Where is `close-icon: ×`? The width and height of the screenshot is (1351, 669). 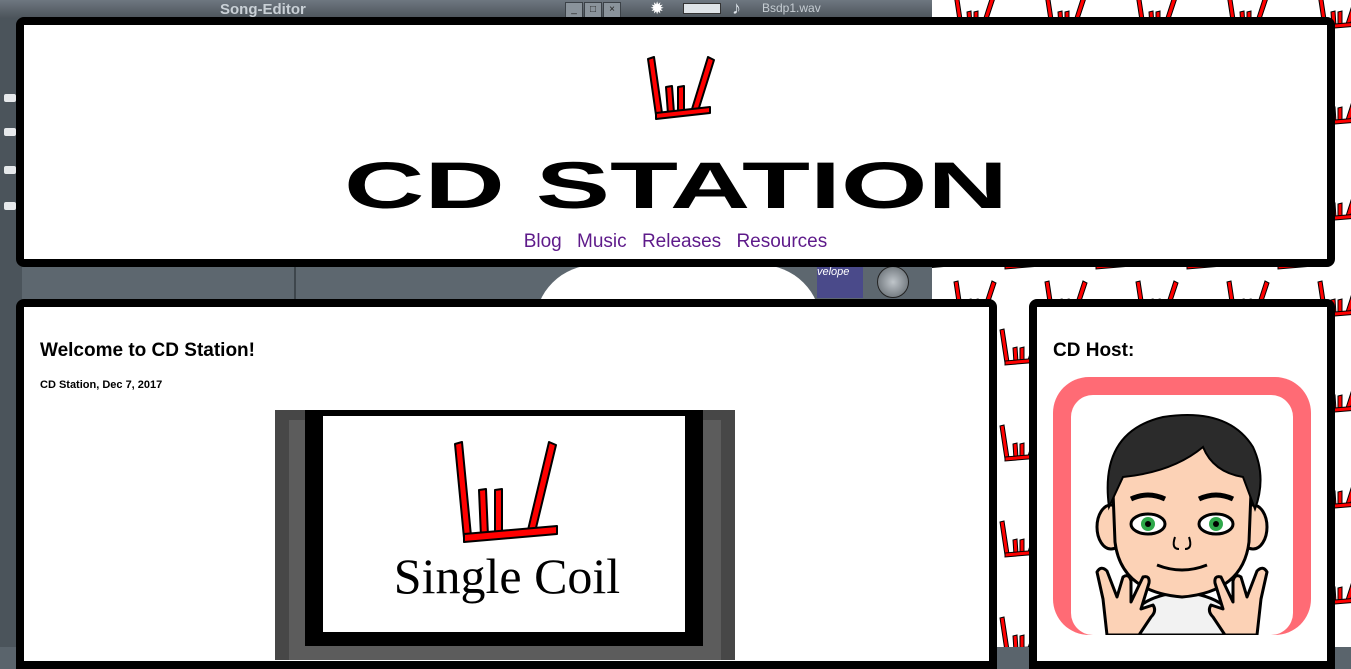
close-icon: × is located at coordinates (612, 10).